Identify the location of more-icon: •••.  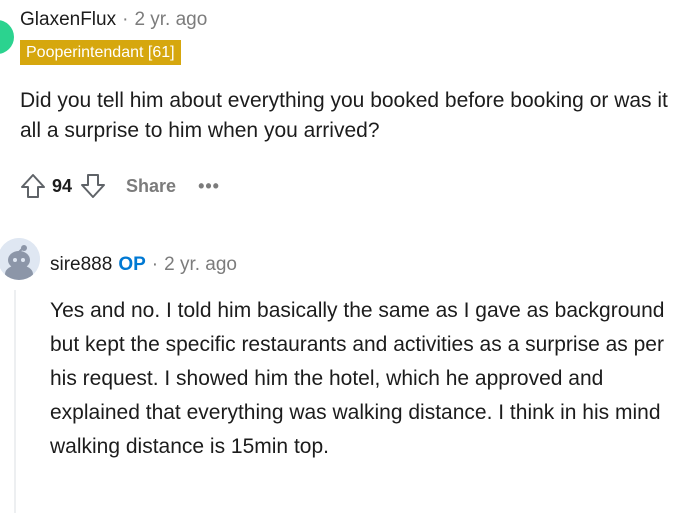
(209, 186).